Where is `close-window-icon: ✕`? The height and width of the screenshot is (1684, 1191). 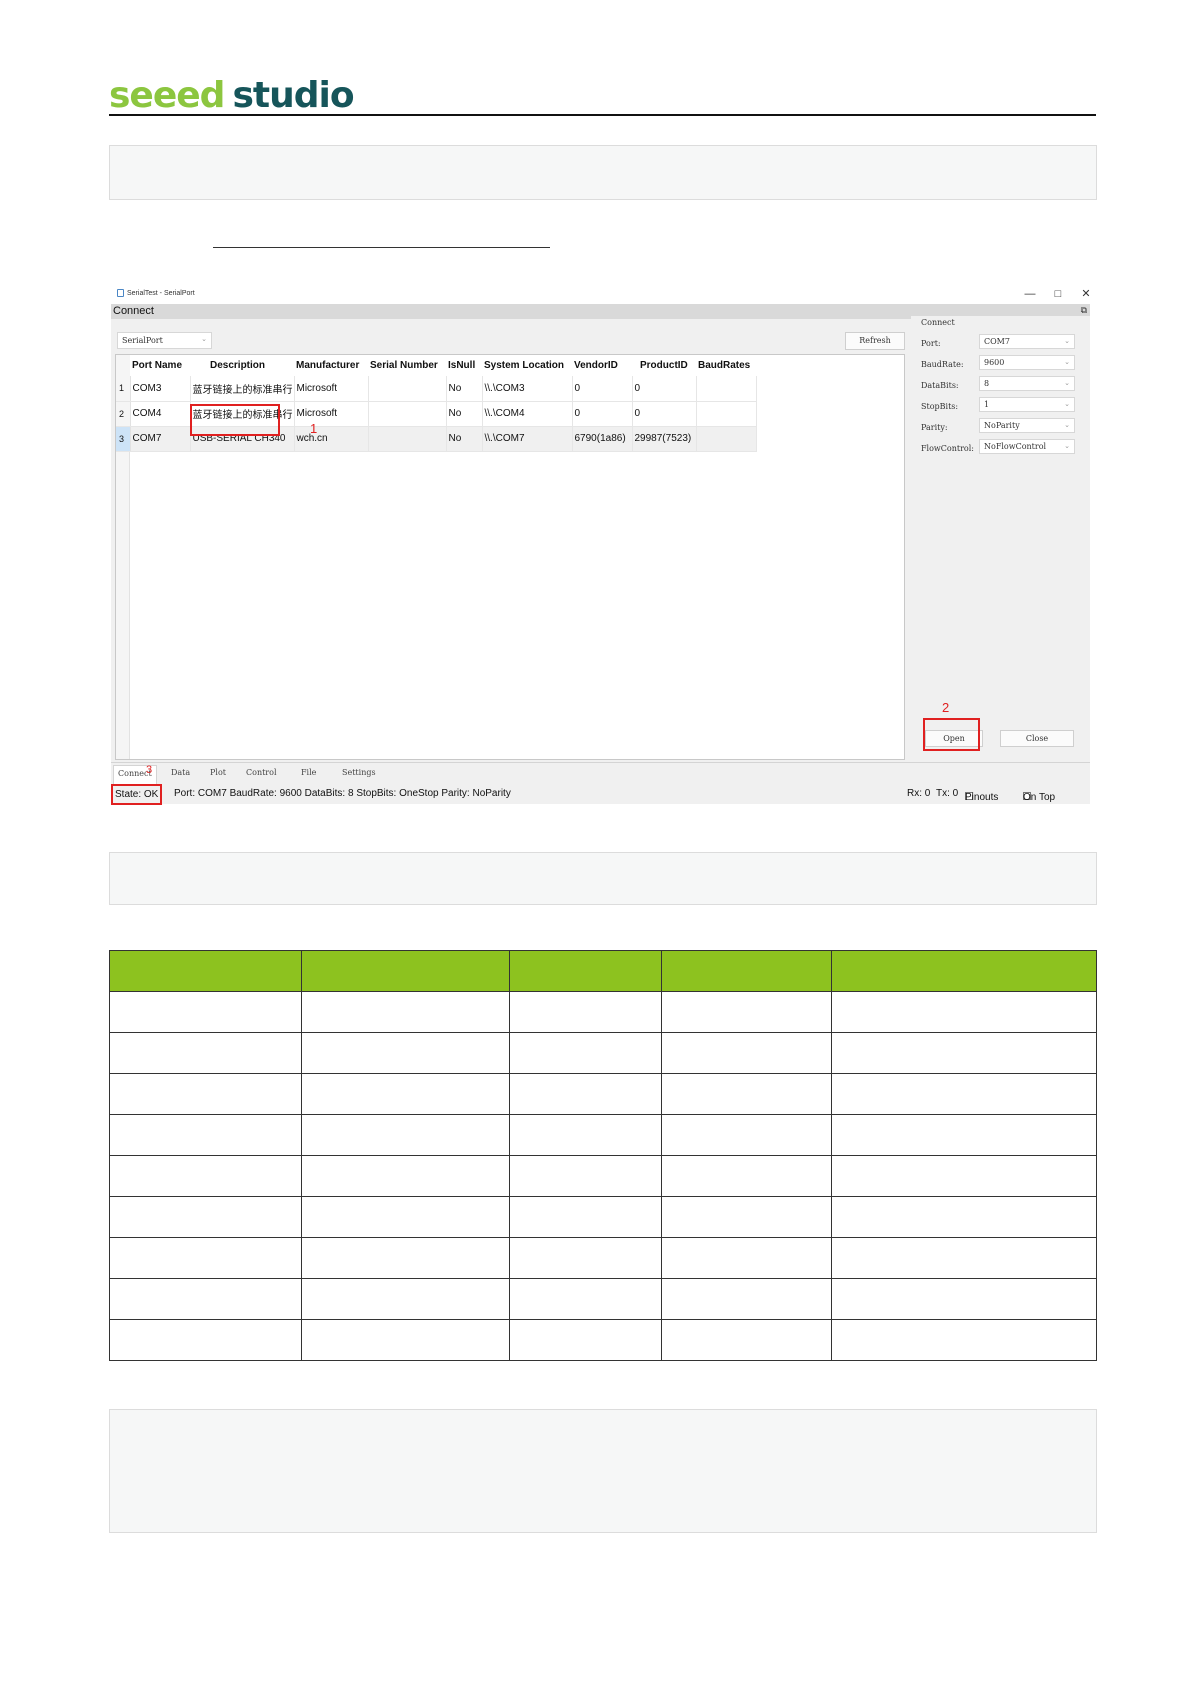 close-window-icon: ✕ is located at coordinates (1086, 294).